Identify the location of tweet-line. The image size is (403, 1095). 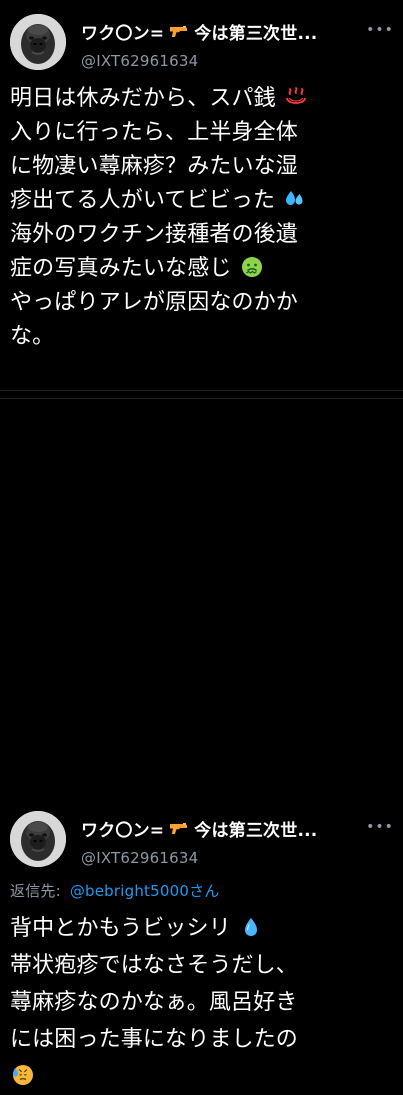
(203, 1076).